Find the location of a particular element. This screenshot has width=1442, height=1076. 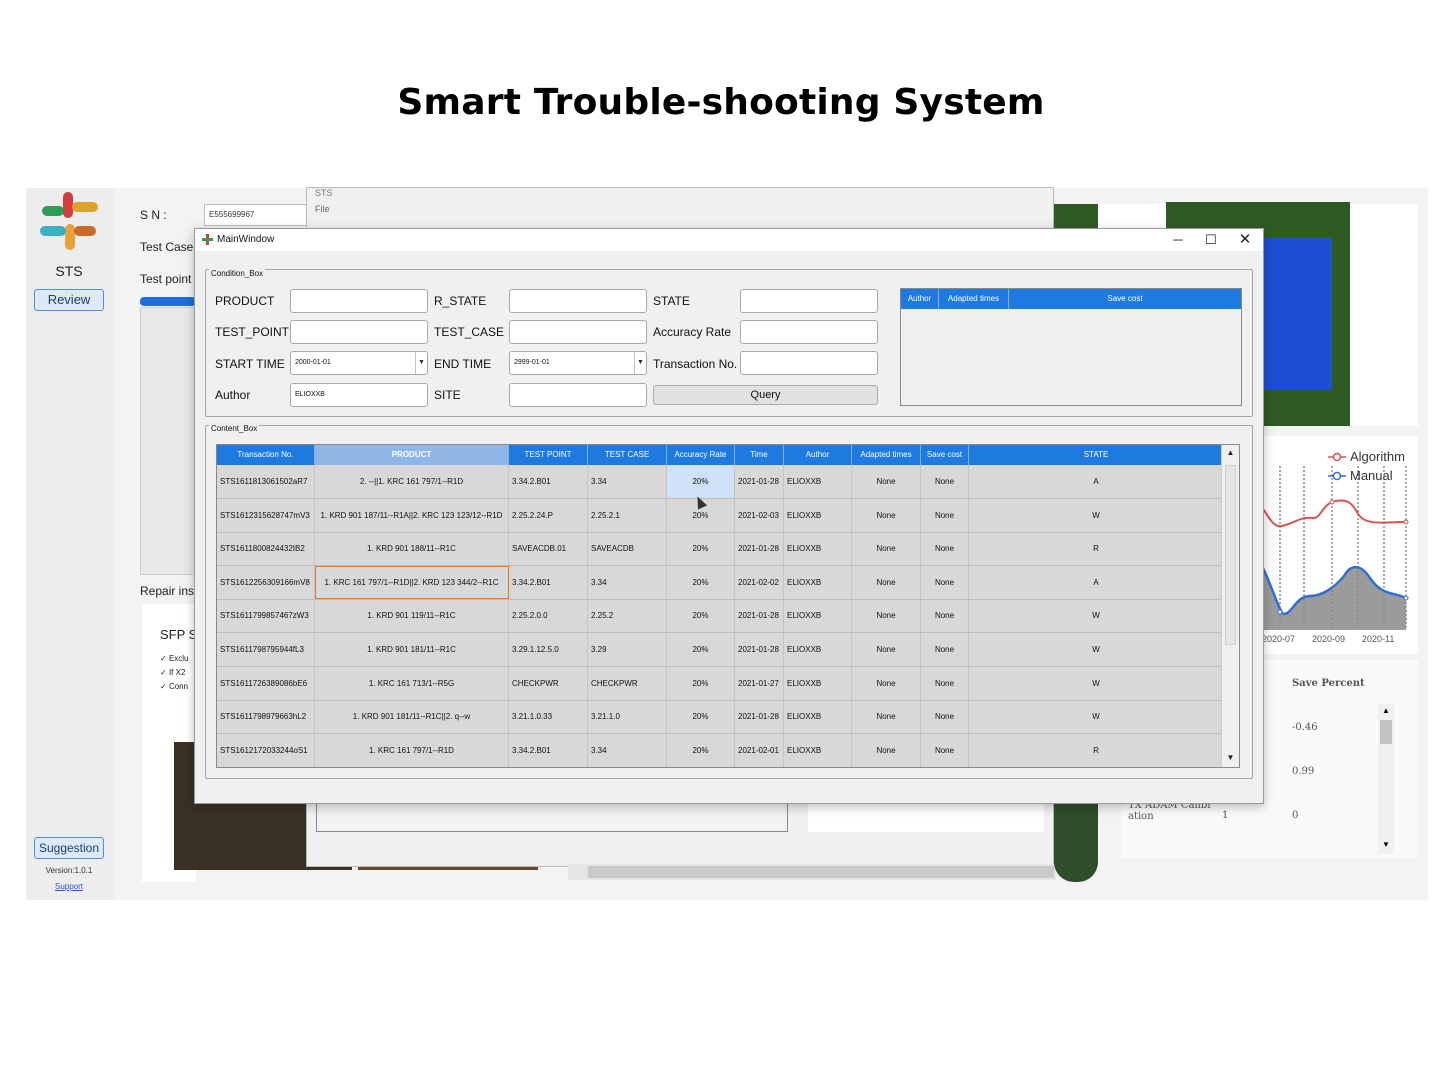

header-author: Author is located at coordinates (818, 455).